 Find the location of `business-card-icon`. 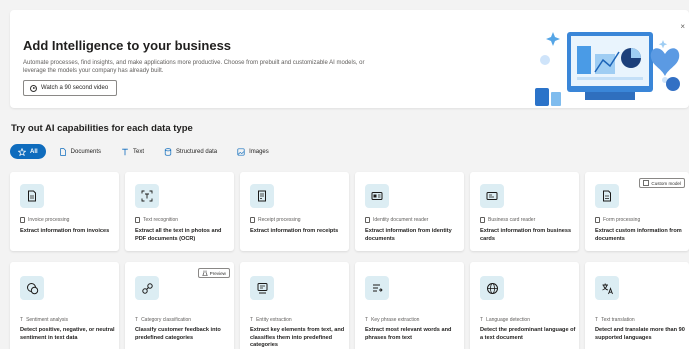

business-card-icon is located at coordinates (492, 196).